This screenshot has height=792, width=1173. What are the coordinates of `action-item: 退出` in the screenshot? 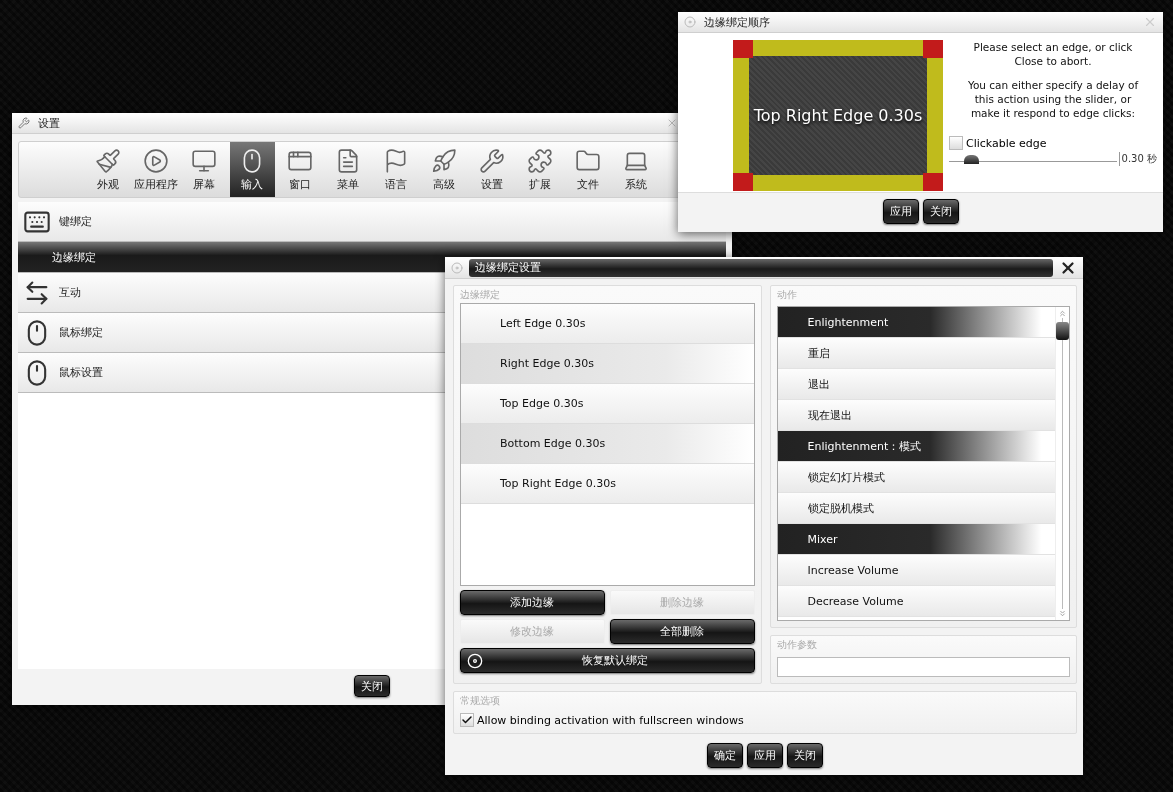 It's located at (916, 384).